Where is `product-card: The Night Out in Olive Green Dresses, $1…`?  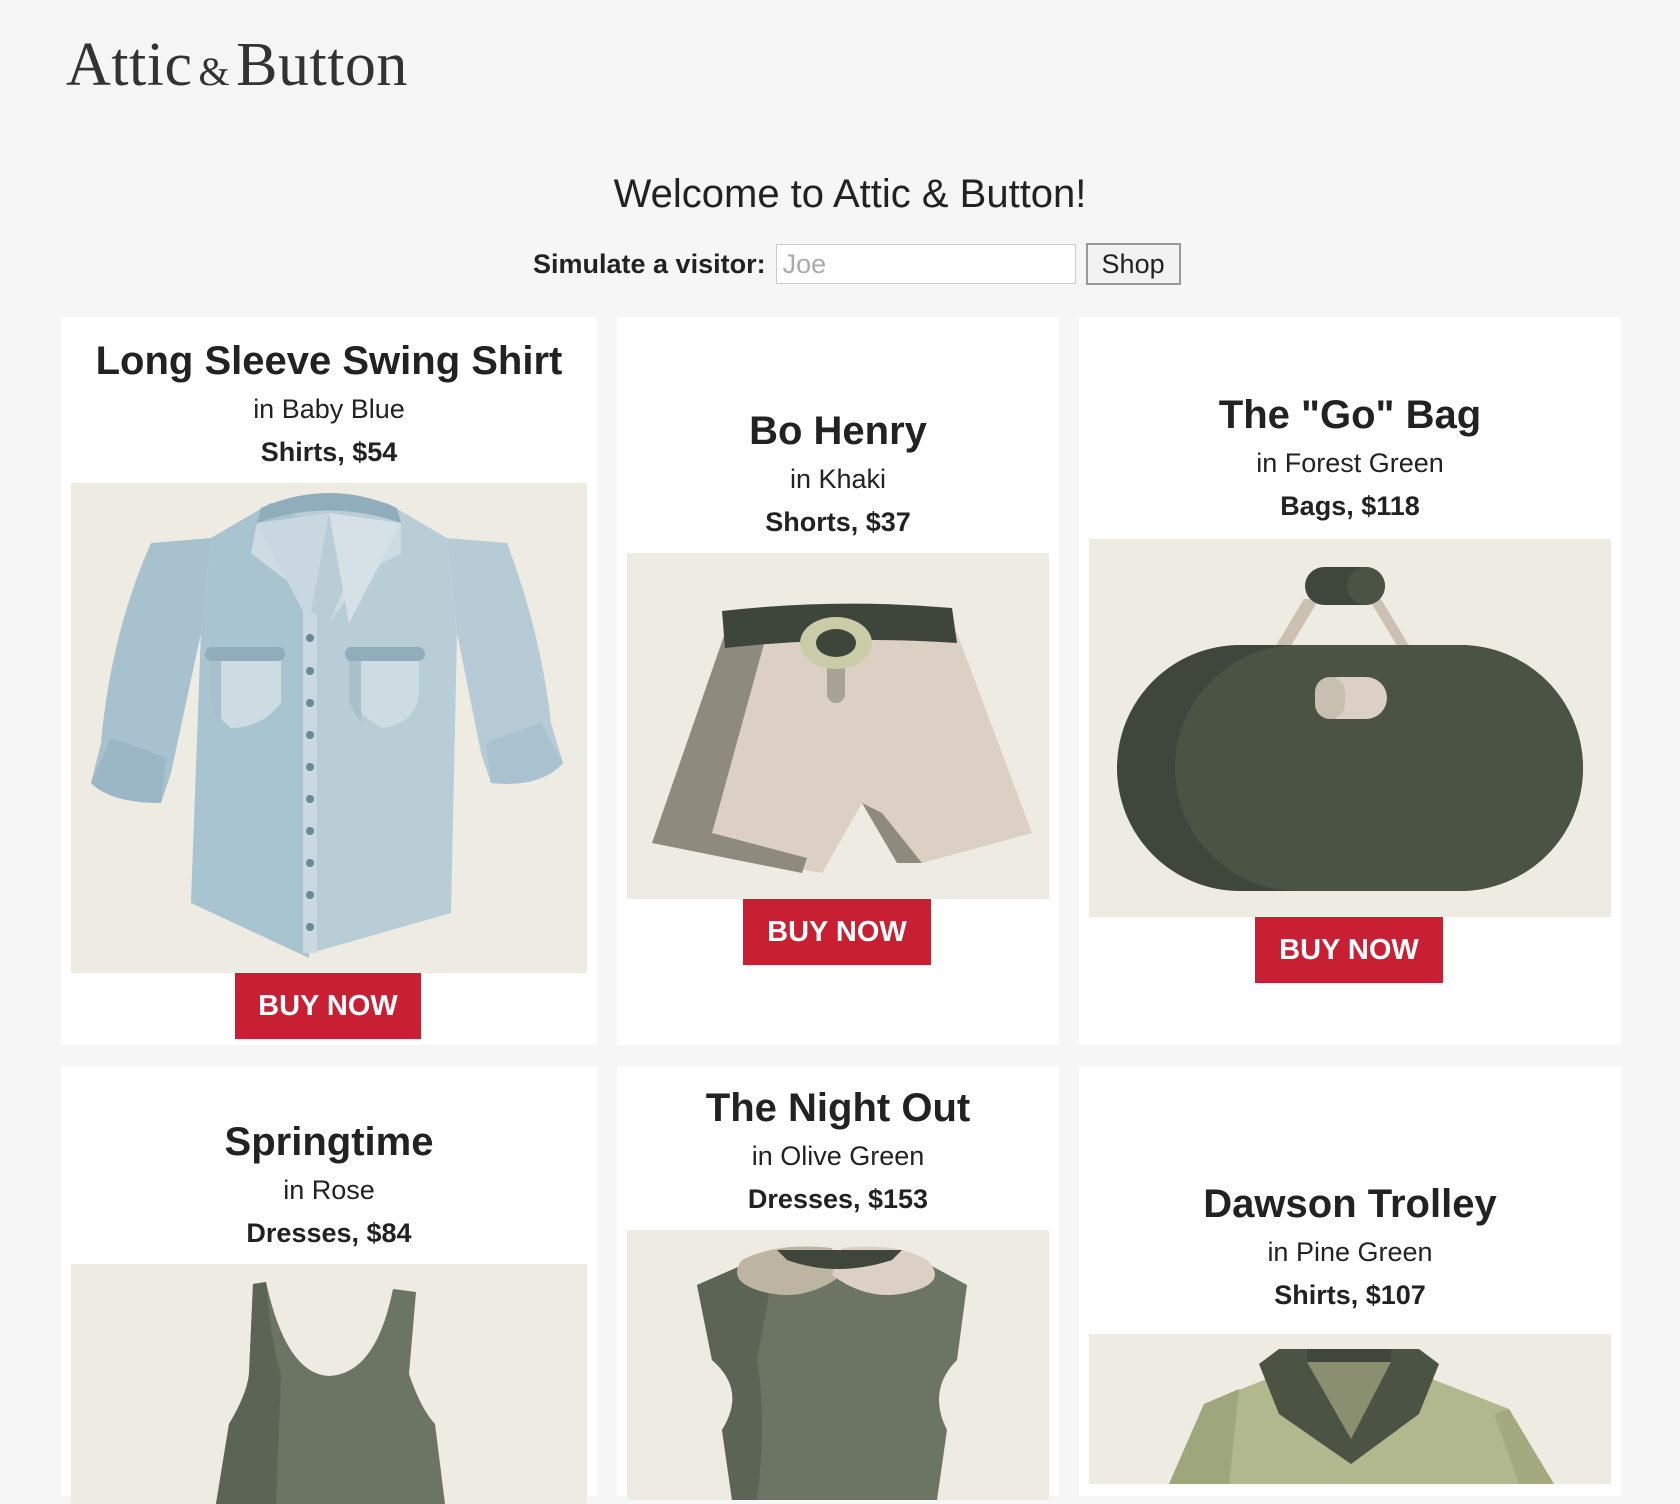
product-card: The Night Out in Olive Green Dresses, $1… is located at coordinates (838, 1283).